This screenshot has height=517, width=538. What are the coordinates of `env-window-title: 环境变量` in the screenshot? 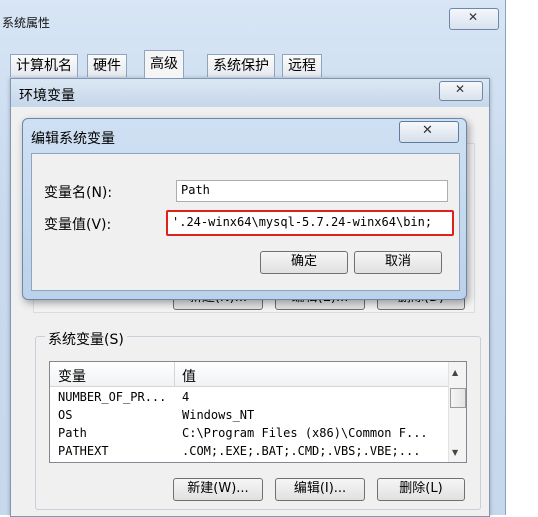 It's located at (47, 96).